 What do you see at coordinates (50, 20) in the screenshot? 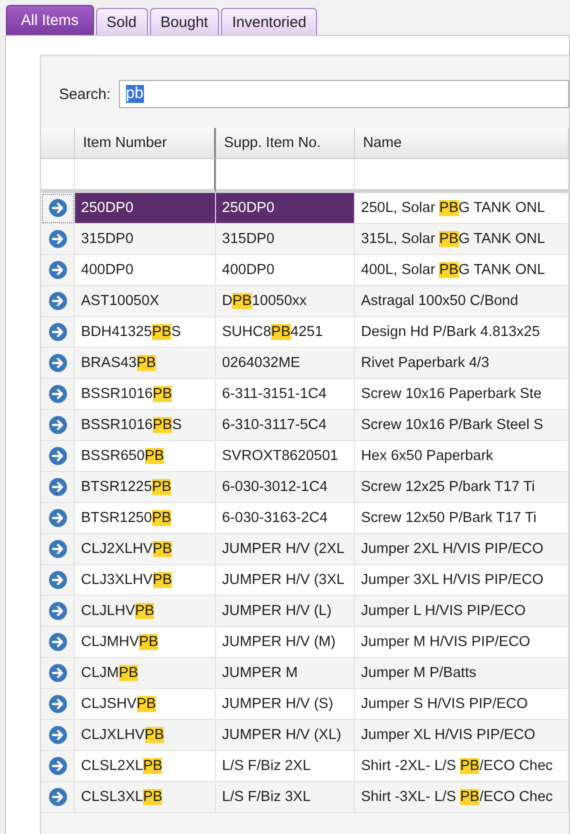
I see `tab: All Items` at bounding box center [50, 20].